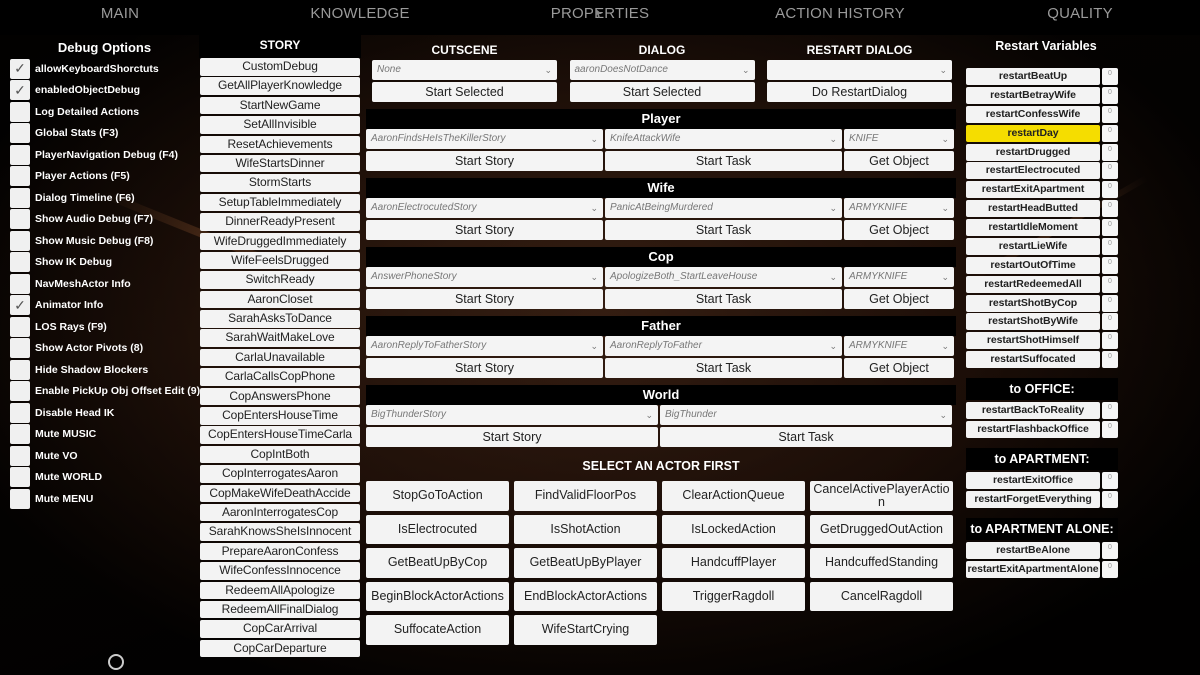  What do you see at coordinates (1033, 360) in the screenshot?
I see `restart-variable-button: restartSuffocated` at bounding box center [1033, 360].